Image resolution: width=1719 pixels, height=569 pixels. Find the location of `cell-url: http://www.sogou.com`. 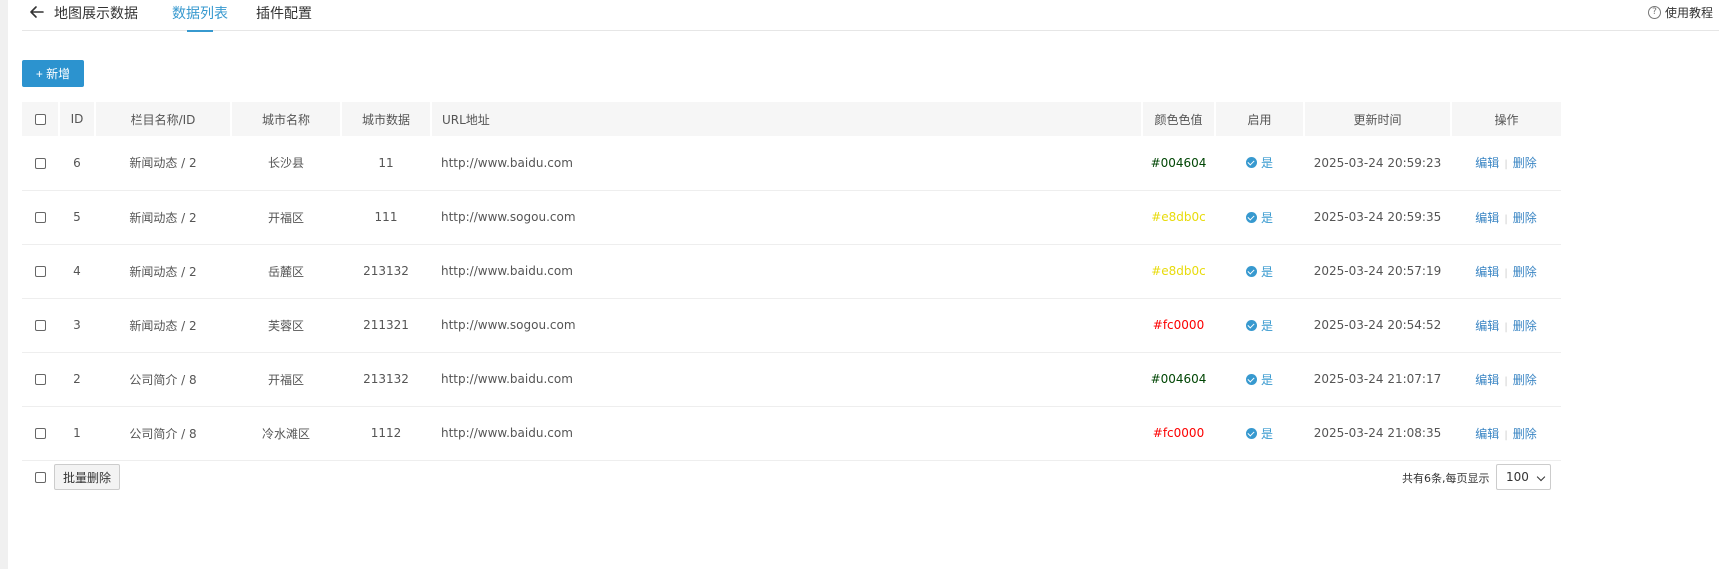

cell-url: http://www.sogou.com is located at coordinates (508, 217).